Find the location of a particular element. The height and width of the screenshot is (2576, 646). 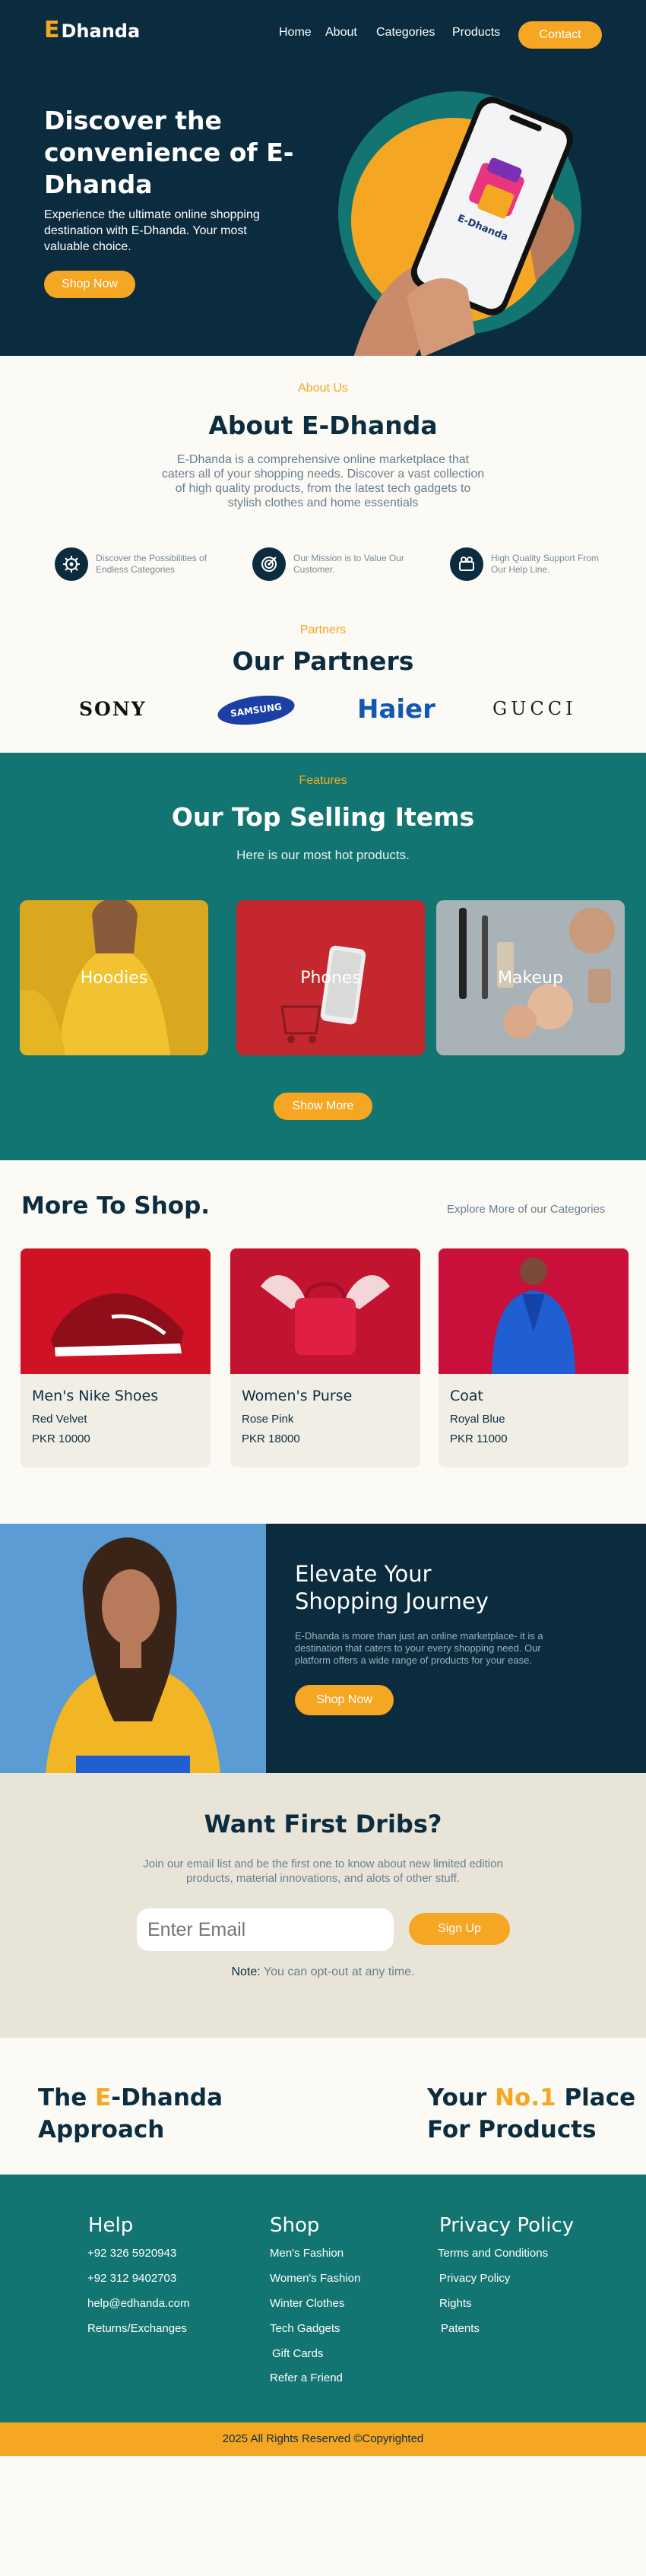

footer-link-rights: Rights is located at coordinates (455, 2304).